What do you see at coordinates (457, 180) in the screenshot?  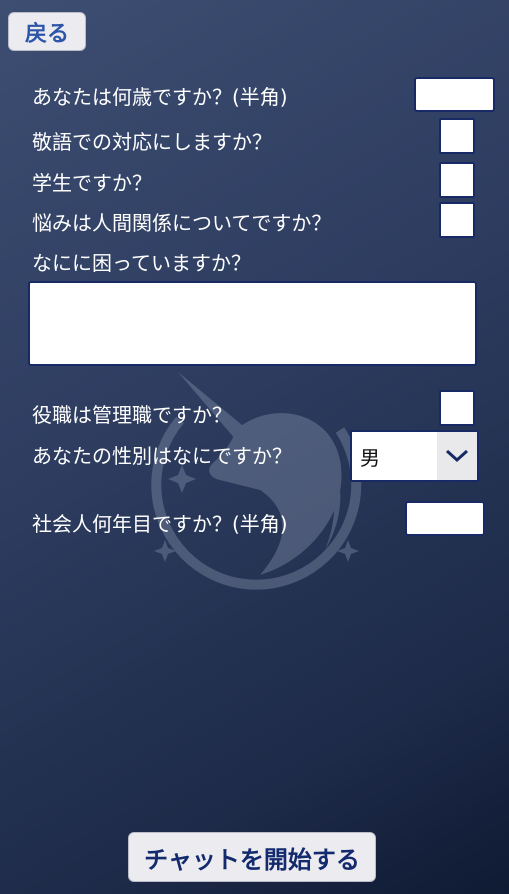 I see `student-checkbox` at bounding box center [457, 180].